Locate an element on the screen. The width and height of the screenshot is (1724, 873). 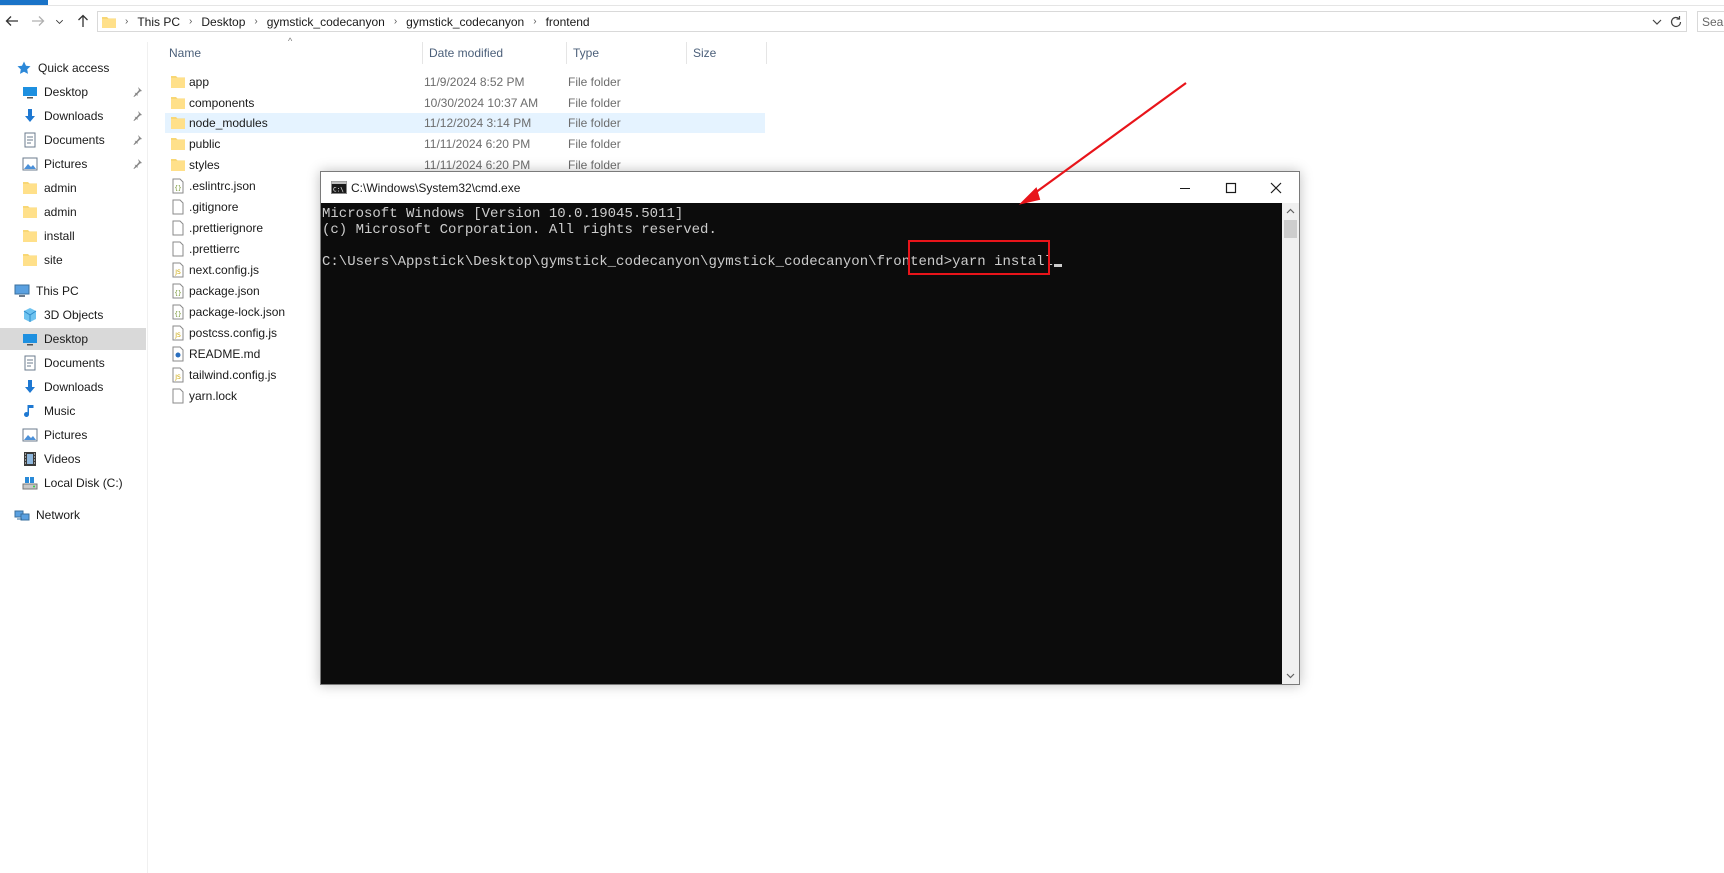
nav-pictures-pinned: Pictures is located at coordinates (73, 164).